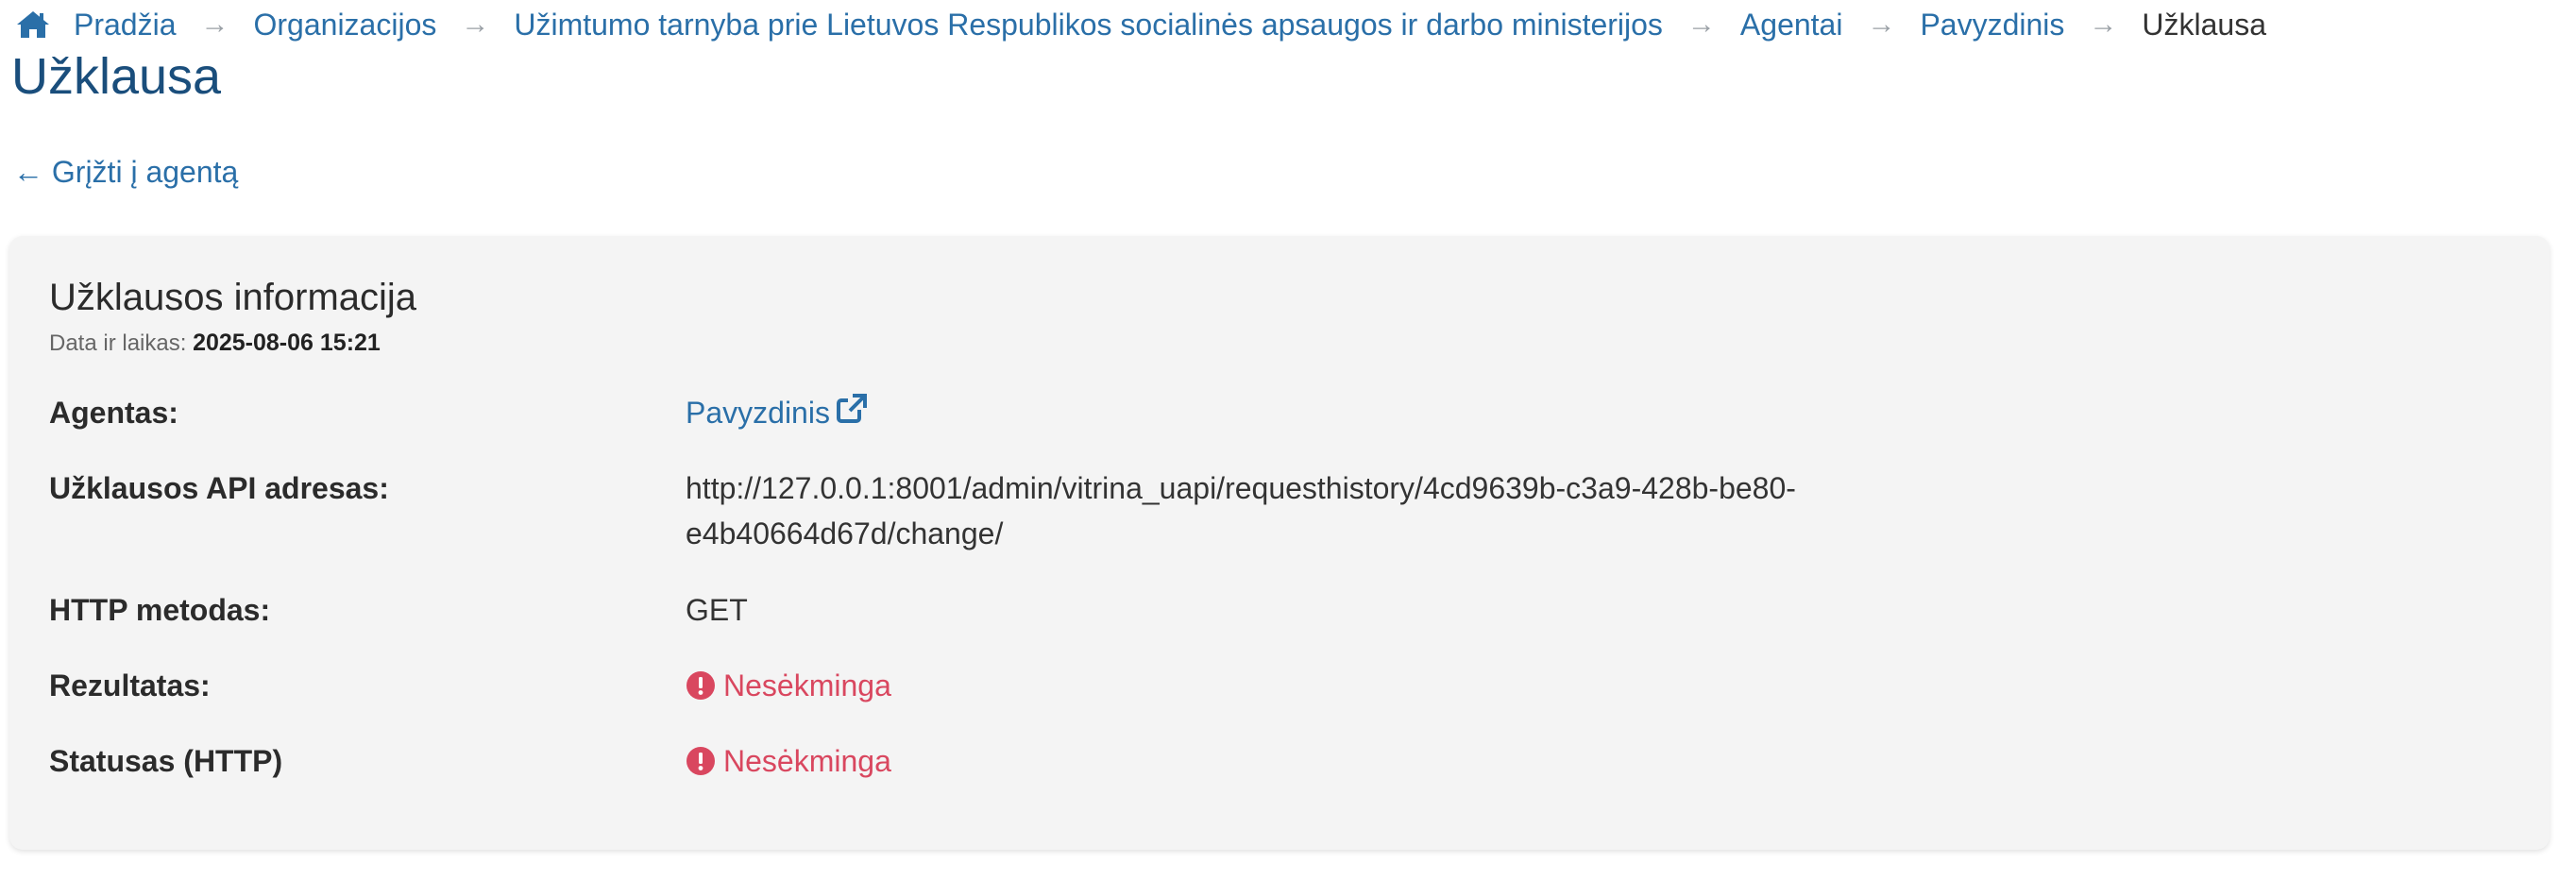  I want to click on back-to-agent-link: ← Grįžti į agentą, so click(125, 172).